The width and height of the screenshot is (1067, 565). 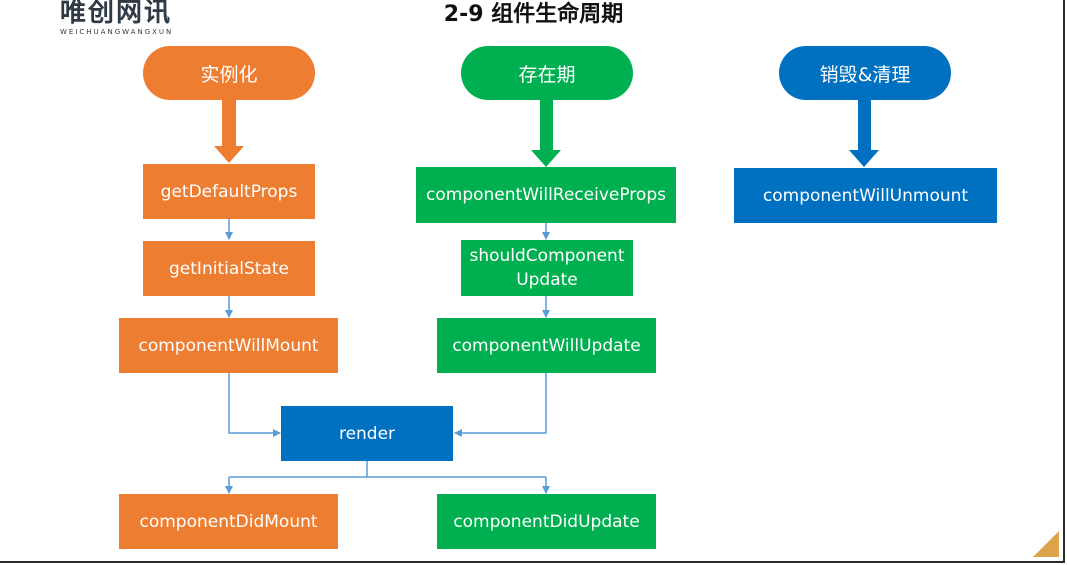 What do you see at coordinates (229, 191) in the screenshot?
I see `node-get-default-props: getDefaultProps` at bounding box center [229, 191].